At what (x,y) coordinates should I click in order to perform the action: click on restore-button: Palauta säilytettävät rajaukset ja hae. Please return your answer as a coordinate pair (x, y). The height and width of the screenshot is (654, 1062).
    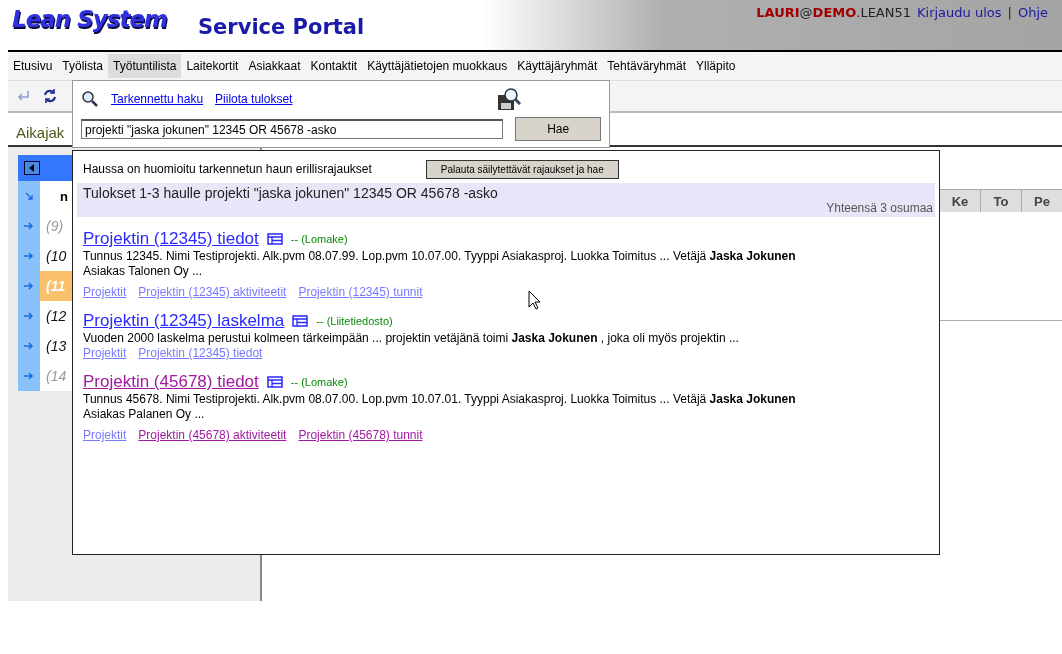
    Looking at the image, I should click on (522, 169).